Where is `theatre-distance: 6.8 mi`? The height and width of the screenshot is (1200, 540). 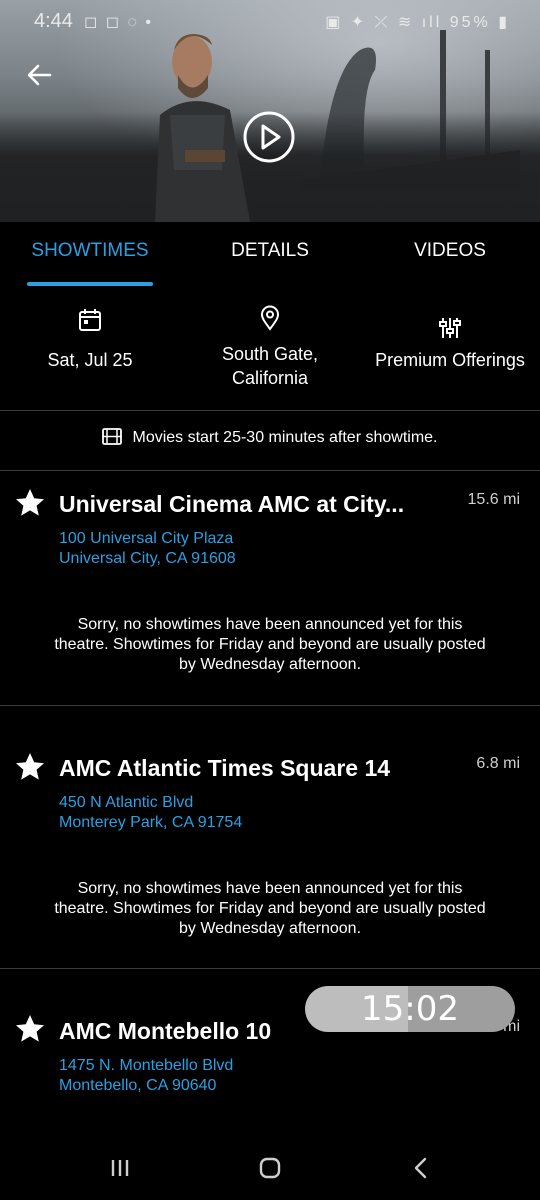 theatre-distance: 6.8 mi is located at coordinates (498, 763).